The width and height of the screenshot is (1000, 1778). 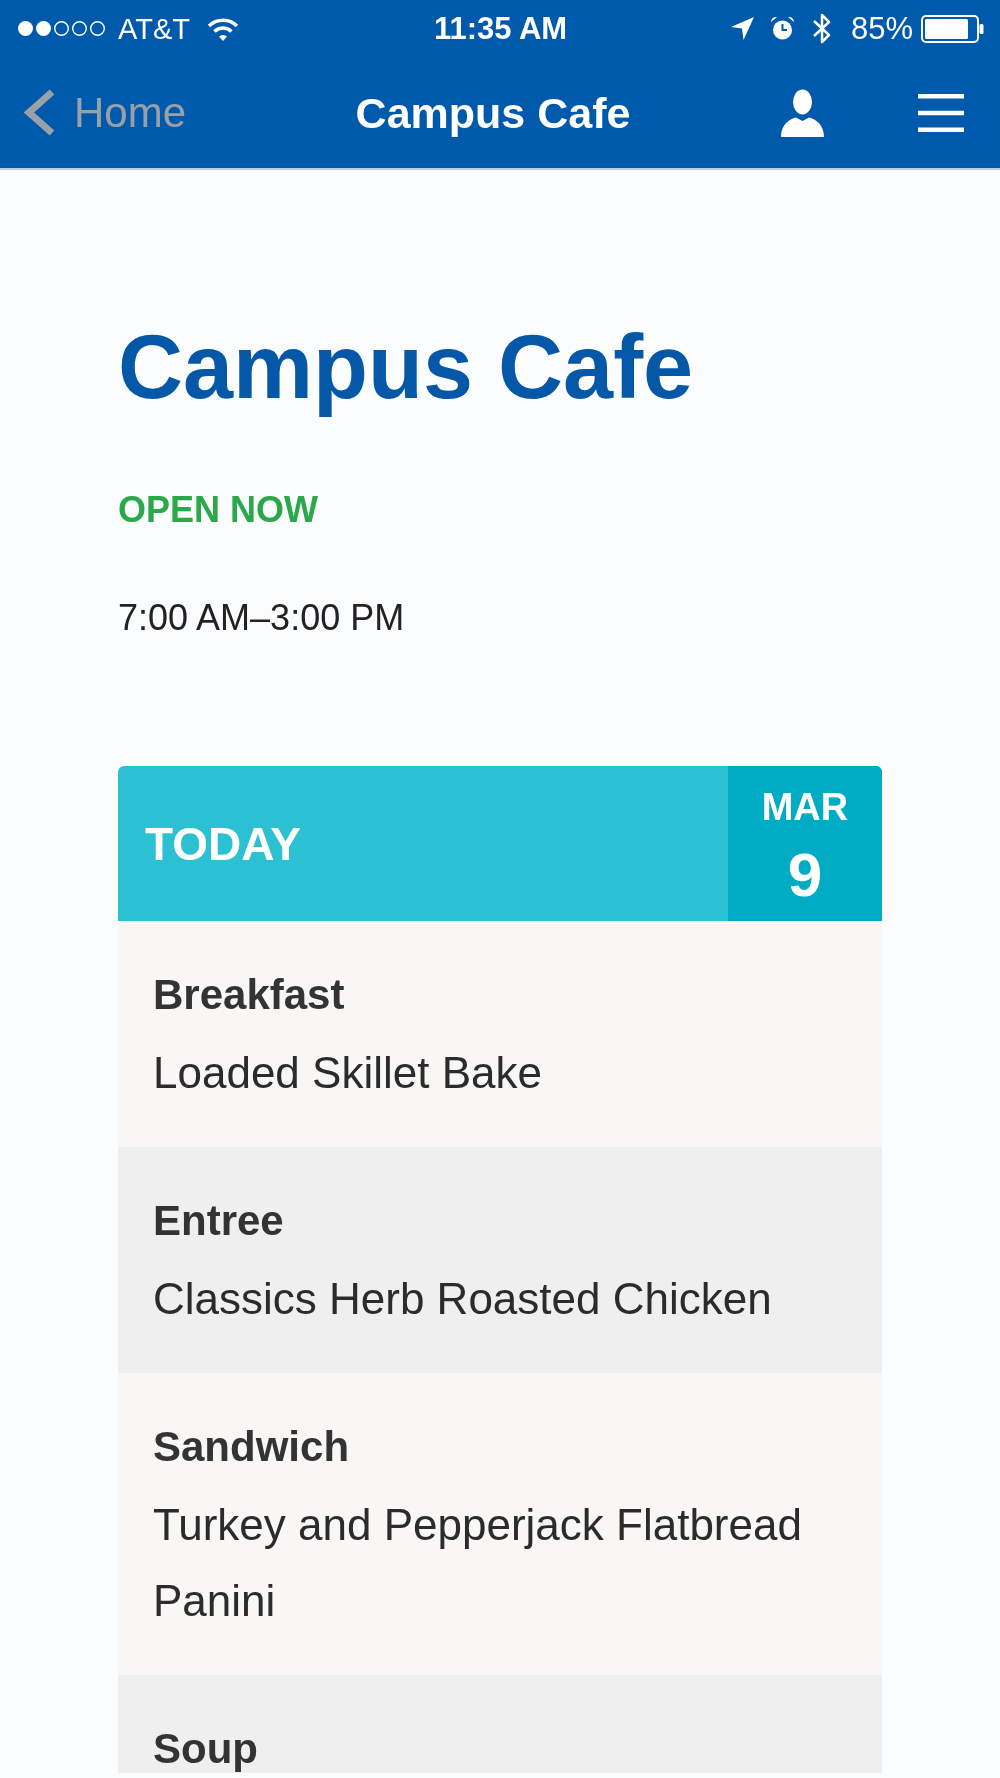 I want to click on menu-dish: Turkey and Pepperjack Flatbread Panini, so click(x=478, y=1563).